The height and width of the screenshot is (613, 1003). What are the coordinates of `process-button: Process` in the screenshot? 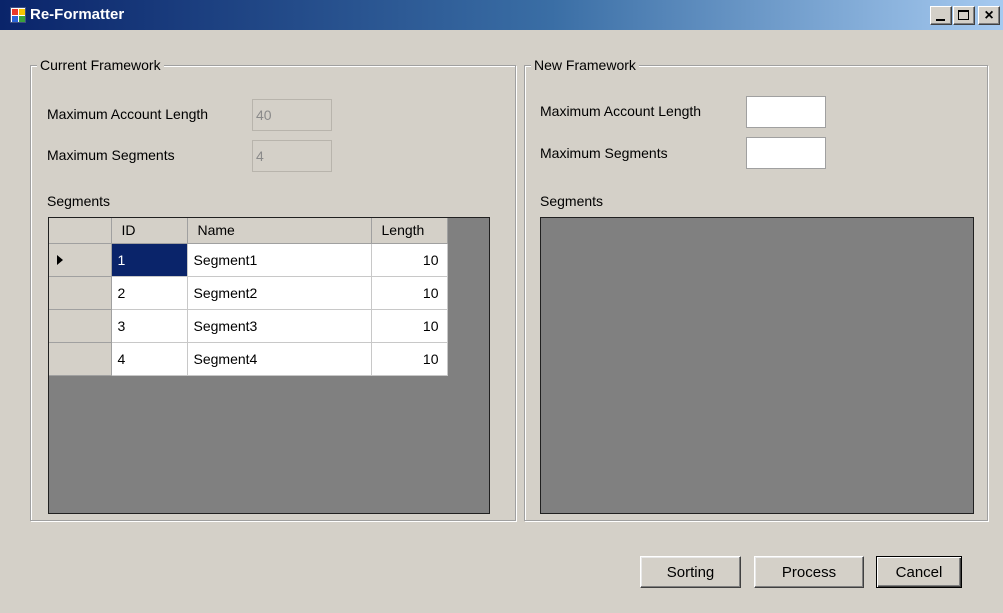 It's located at (809, 572).